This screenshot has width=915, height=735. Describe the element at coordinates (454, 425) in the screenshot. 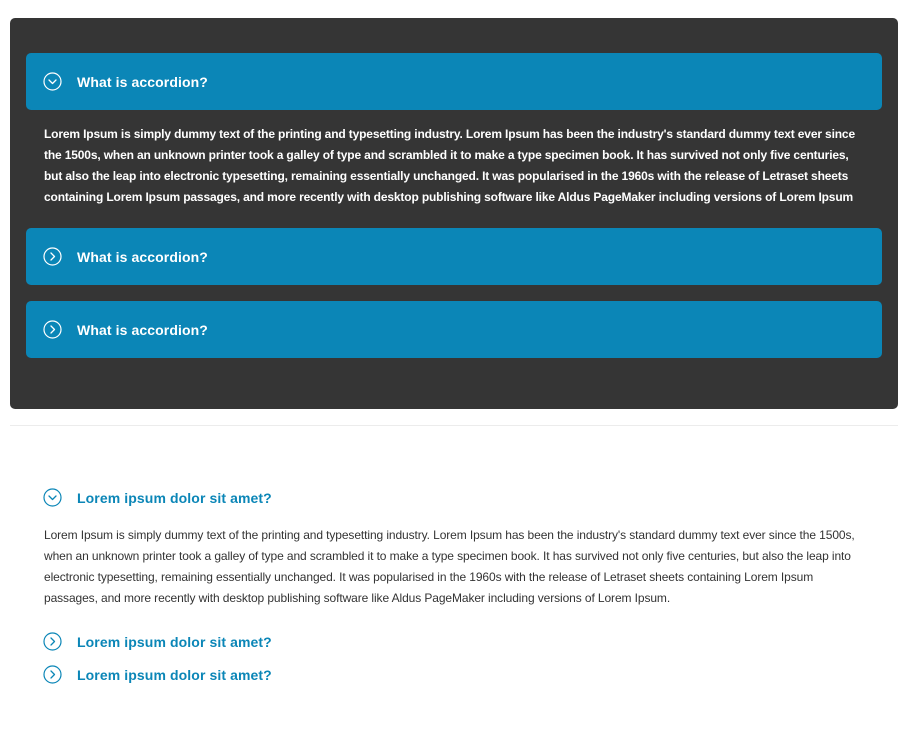

I see `section-divider` at that location.